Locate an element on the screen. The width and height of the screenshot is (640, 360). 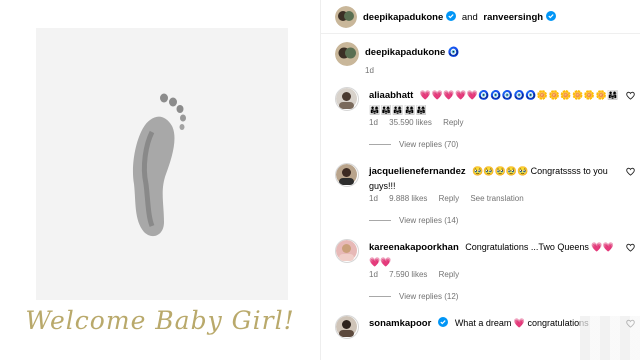
caption-text: deepikapadukone 🧿 is located at coordinates (412, 52).